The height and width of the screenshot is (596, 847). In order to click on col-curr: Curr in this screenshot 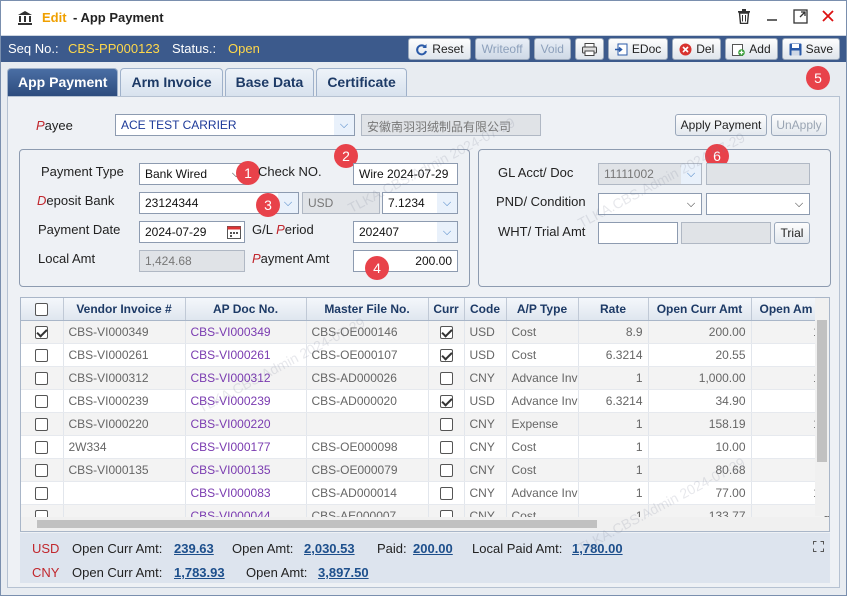, I will do `click(446, 309)`.